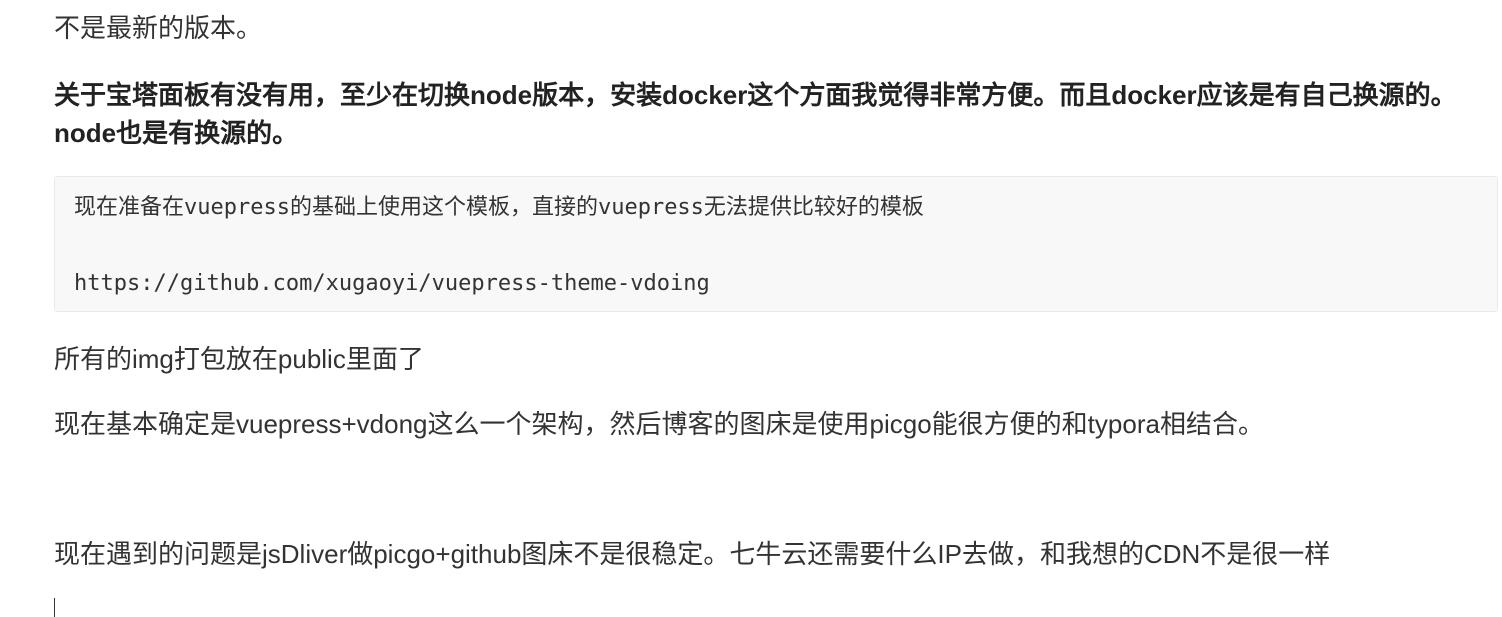  What do you see at coordinates (239, 359) in the screenshot?
I see `paragraph-img-public: 所有的img打包放在public里面了` at bounding box center [239, 359].